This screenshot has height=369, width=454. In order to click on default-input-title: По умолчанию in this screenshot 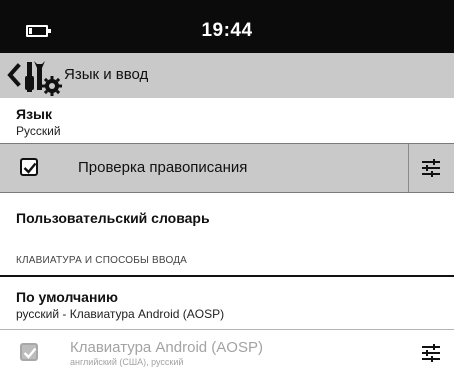, I will do `click(67, 297)`.